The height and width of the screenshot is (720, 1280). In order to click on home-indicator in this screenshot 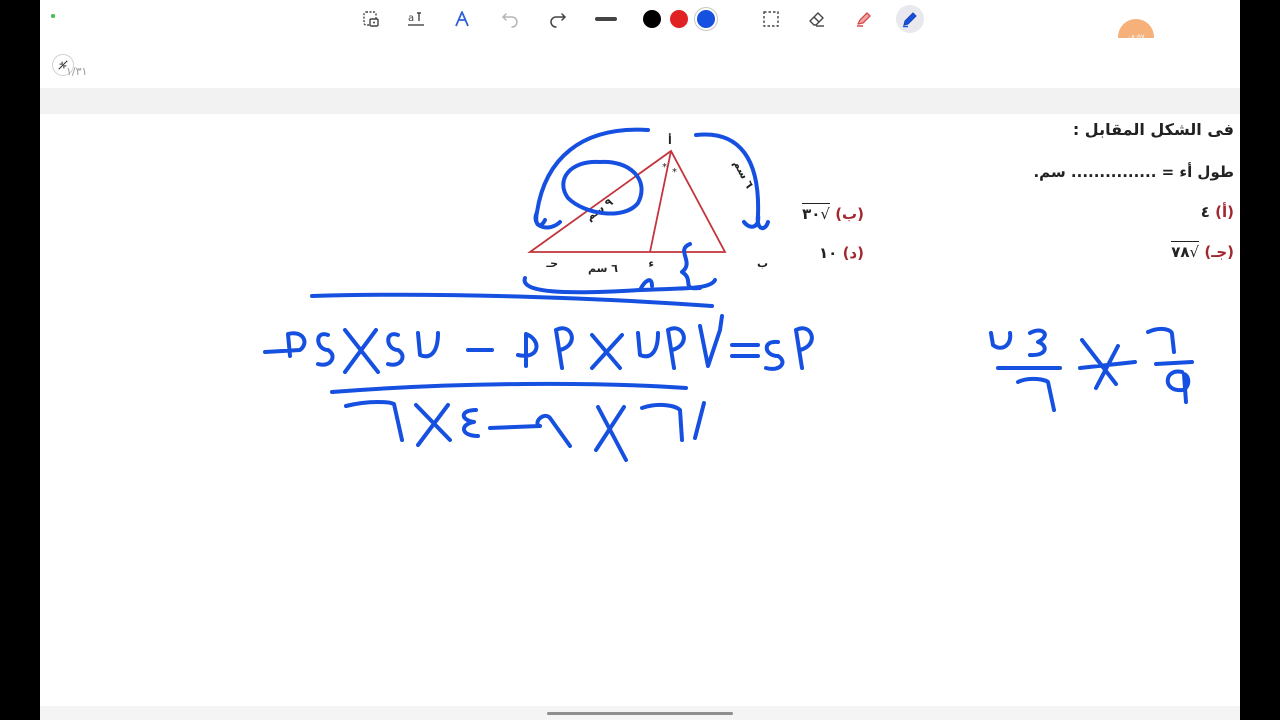, I will do `click(640, 713)`.